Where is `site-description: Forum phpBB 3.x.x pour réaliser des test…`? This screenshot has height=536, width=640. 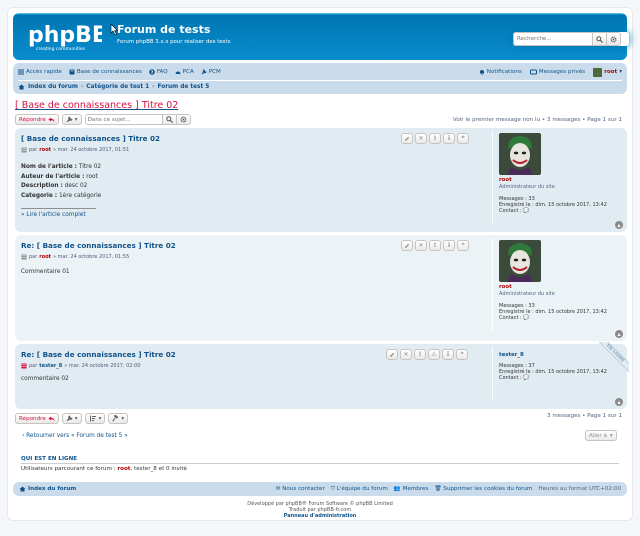 site-description: Forum phpBB 3.x.x pour réaliser des test… is located at coordinates (174, 42).